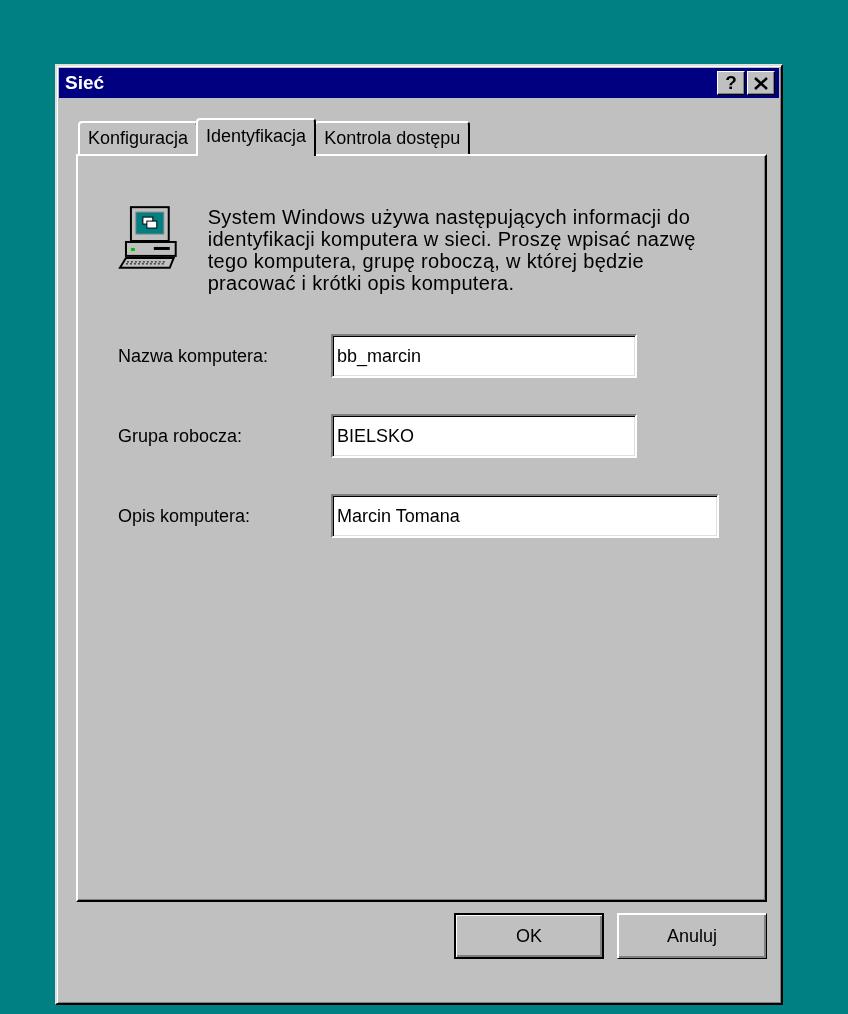  What do you see at coordinates (194, 356) in the screenshot?
I see `field-label: Nazwa komputera:` at bounding box center [194, 356].